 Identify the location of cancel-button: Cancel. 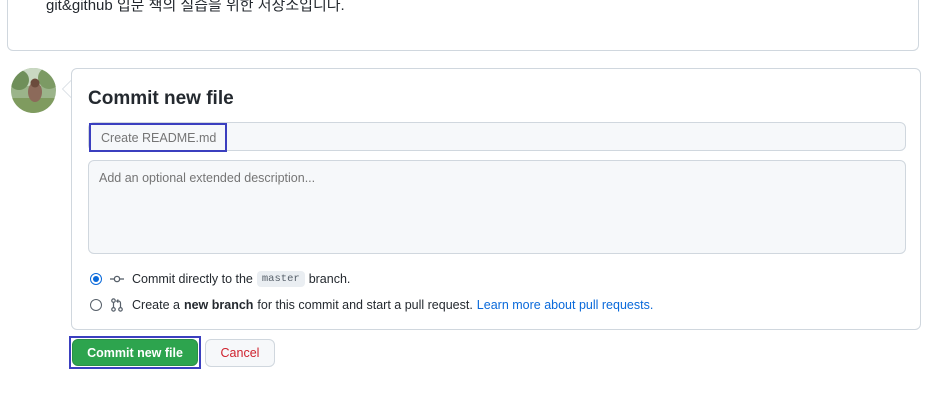
(240, 353).